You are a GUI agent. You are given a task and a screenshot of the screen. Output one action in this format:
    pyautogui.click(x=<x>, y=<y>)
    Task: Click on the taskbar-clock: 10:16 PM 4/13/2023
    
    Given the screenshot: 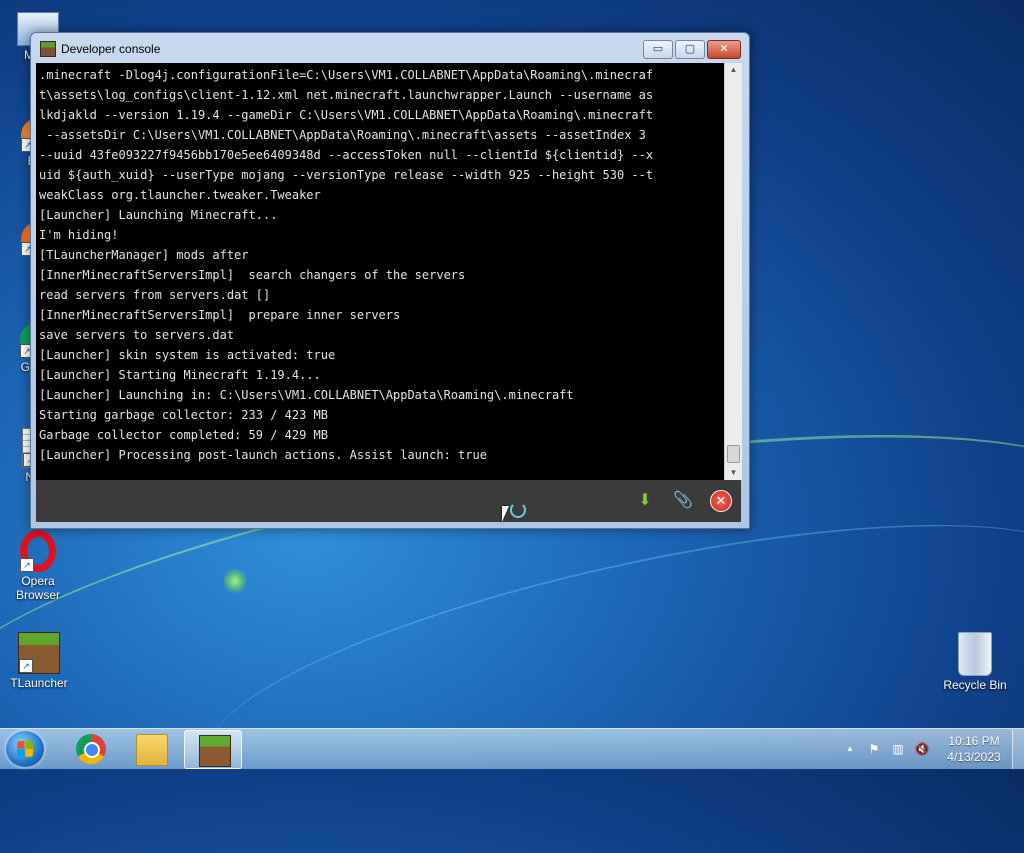 What is the action you would take?
    pyautogui.click(x=974, y=749)
    